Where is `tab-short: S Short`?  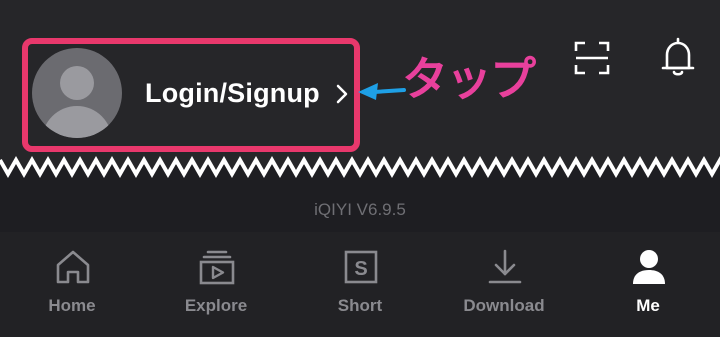
tab-short: S Short is located at coordinates (360, 284).